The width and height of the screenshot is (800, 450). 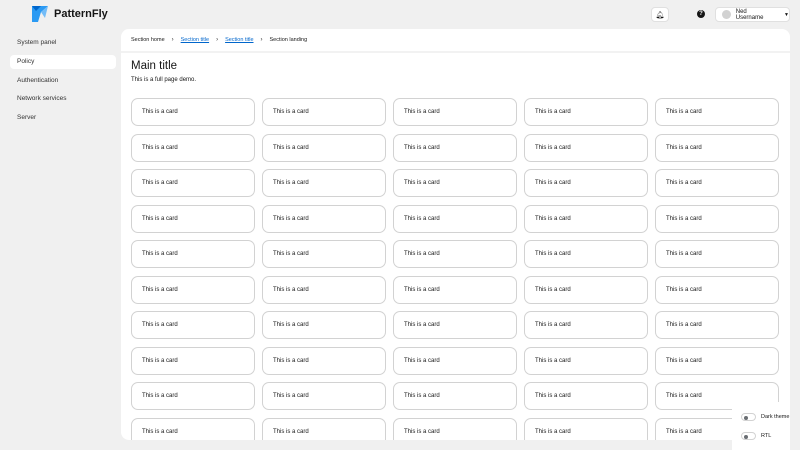 I want to click on user-menu-toggle: Ned Username ▼, so click(x=752, y=14).